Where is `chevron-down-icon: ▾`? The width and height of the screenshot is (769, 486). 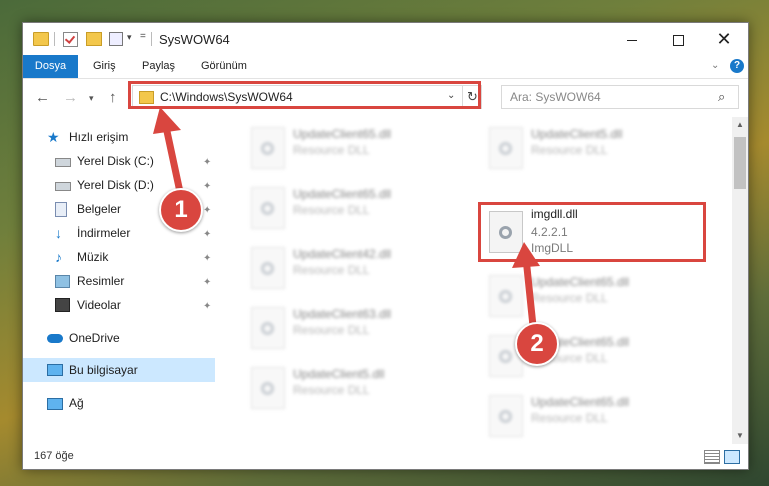
chevron-down-icon: ▾ is located at coordinates (129, 37).